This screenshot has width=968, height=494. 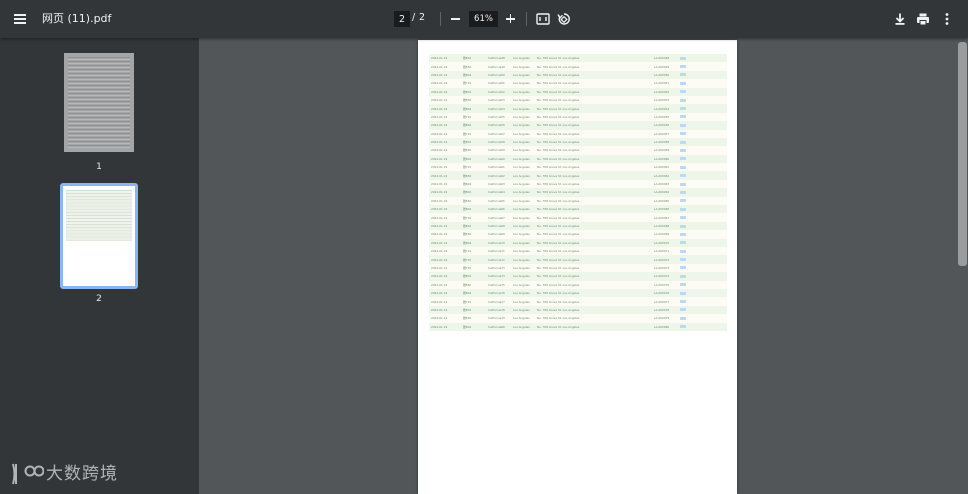 I want to click on table-cell: LA-000079, so click(x=662, y=318).